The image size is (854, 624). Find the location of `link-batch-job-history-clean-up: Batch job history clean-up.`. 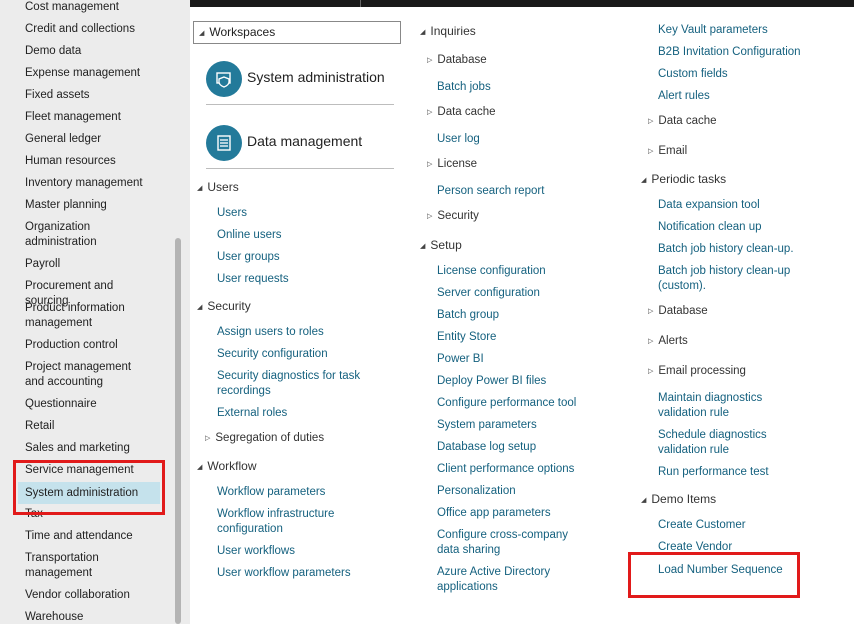

link-batch-job-history-clean-up: Batch job history clean-up. is located at coordinates (726, 249).